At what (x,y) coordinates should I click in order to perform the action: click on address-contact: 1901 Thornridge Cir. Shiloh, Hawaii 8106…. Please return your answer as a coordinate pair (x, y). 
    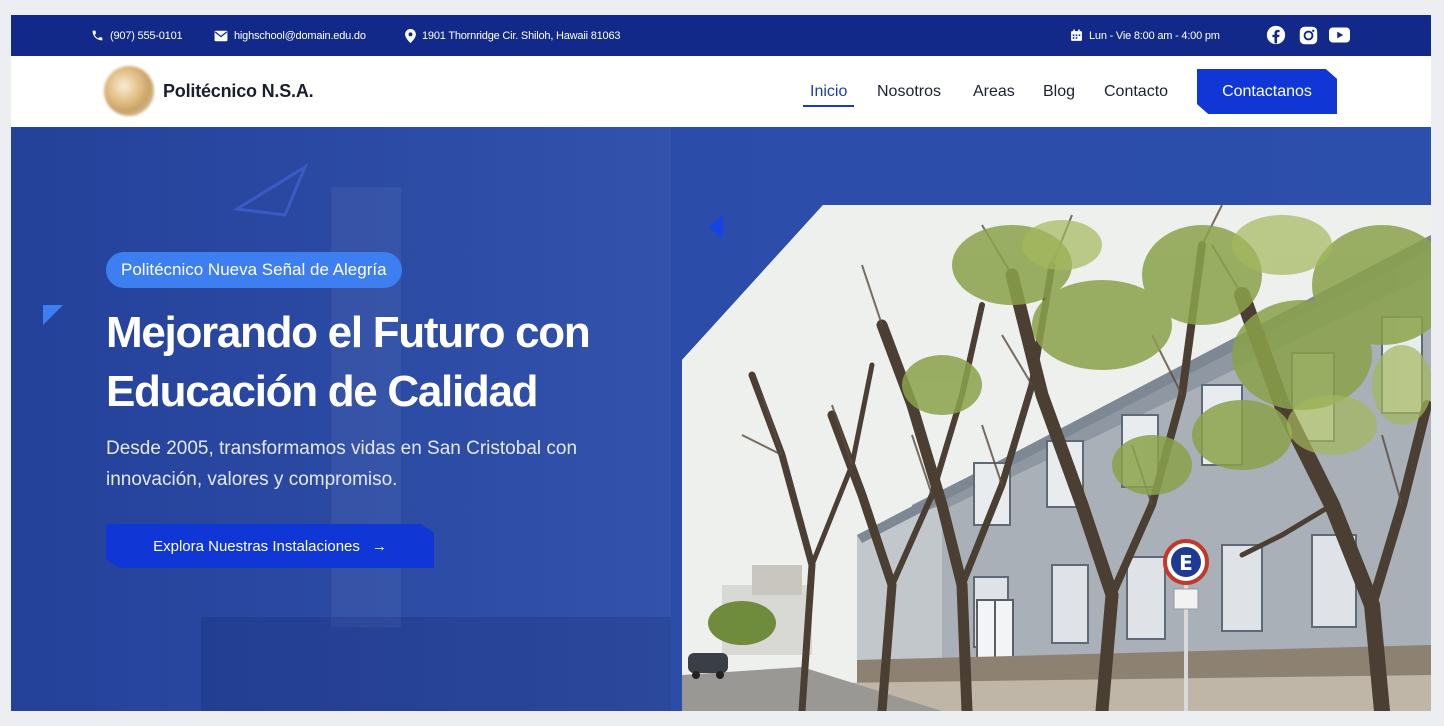
    Looking at the image, I should click on (512, 35).